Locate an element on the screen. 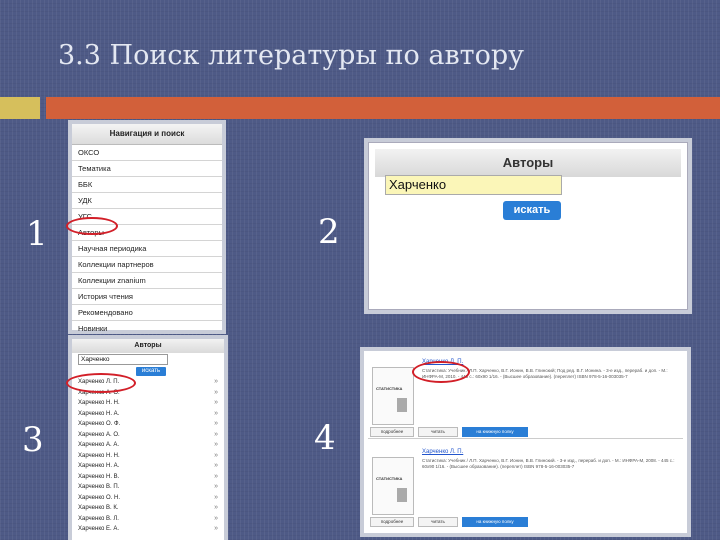  author-search-input: Харченко is located at coordinates (473, 185).